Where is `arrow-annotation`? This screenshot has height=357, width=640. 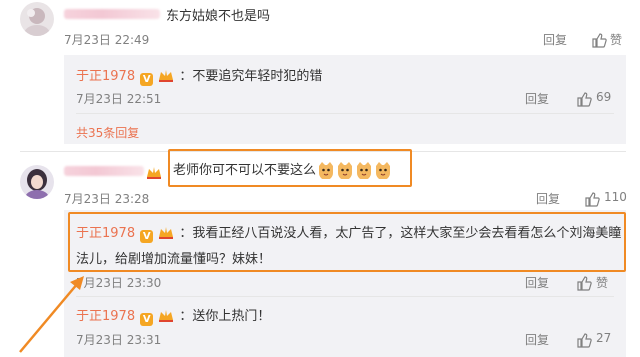
arrow-annotation is located at coordinates (51, 314).